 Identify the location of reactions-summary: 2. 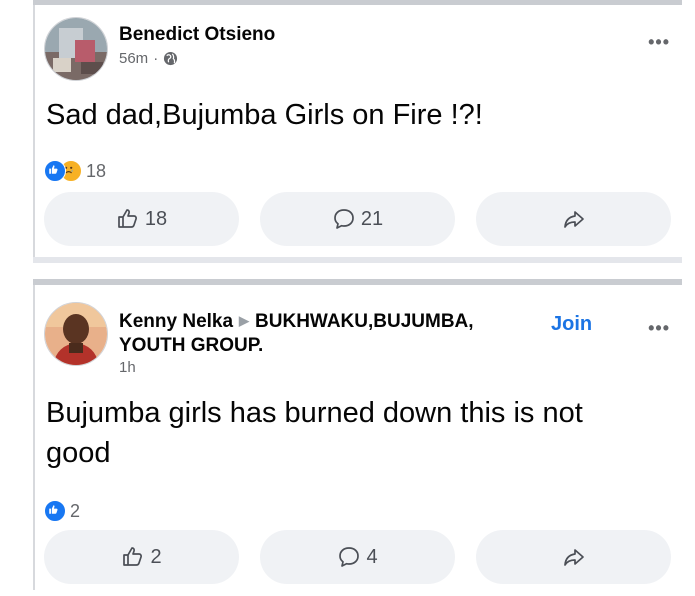
(62, 511).